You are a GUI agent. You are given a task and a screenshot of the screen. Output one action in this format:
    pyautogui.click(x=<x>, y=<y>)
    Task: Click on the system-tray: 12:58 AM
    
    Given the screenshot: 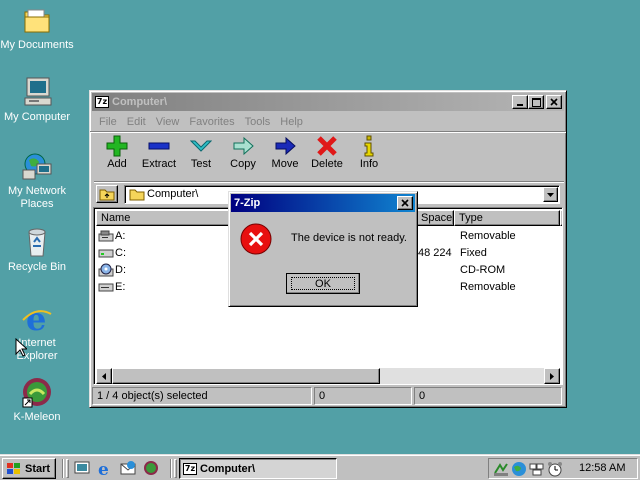 What is the action you would take?
    pyautogui.click(x=563, y=468)
    